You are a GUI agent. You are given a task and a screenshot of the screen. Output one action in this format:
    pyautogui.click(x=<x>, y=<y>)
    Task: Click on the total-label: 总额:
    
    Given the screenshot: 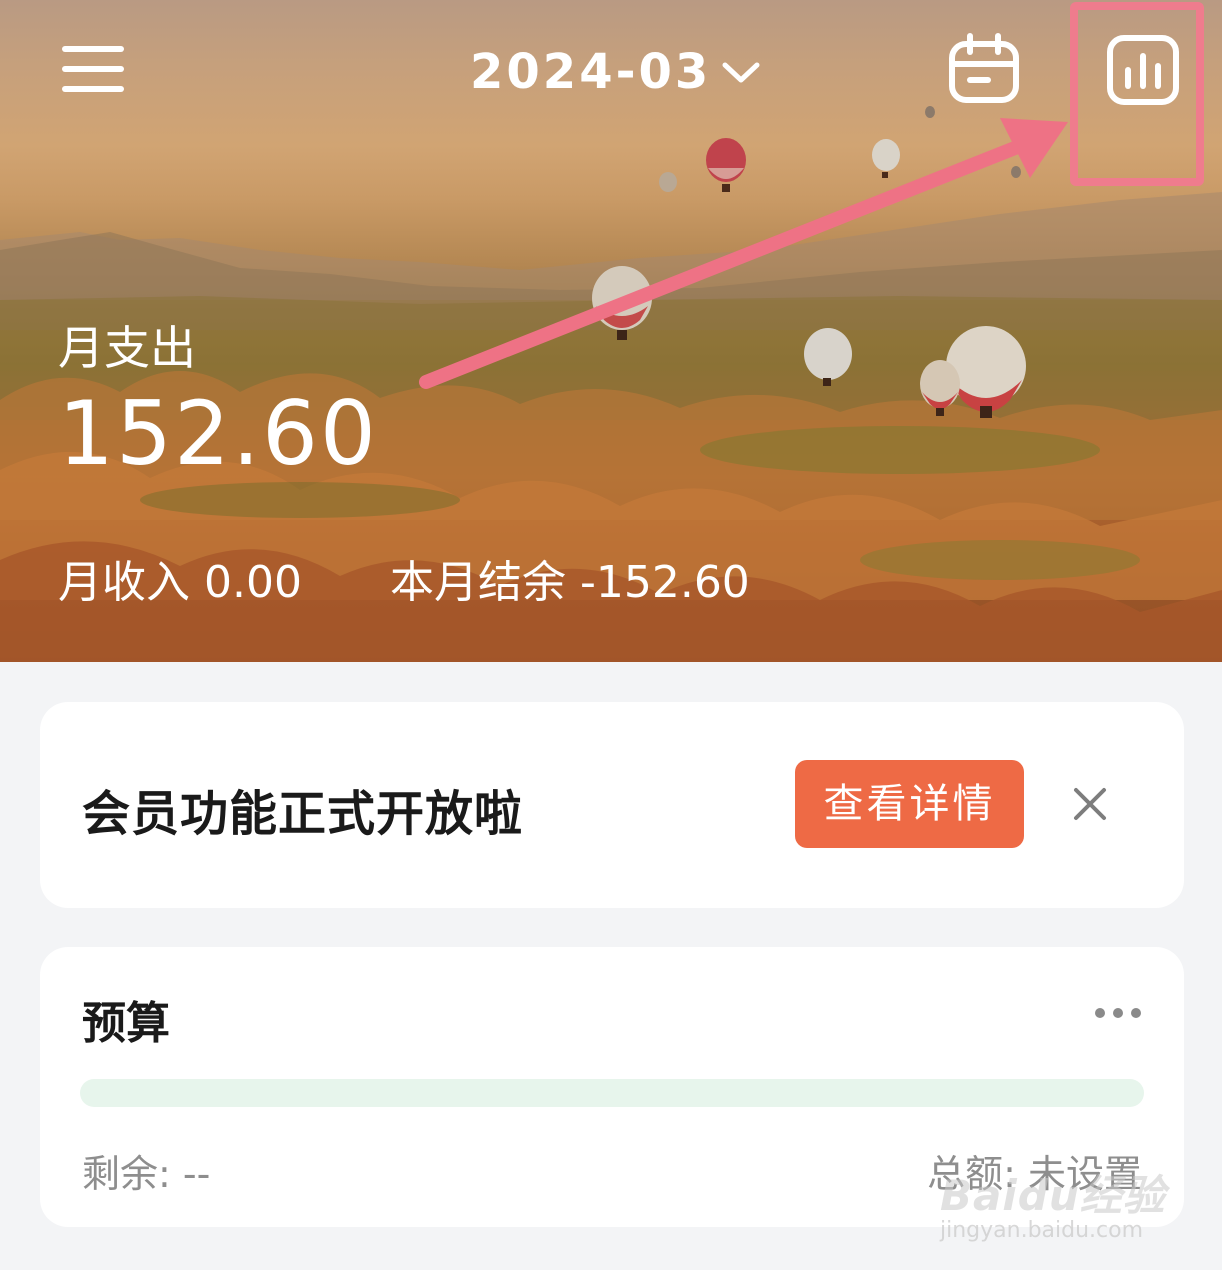 What is the action you would take?
    pyautogui.click(x=971, y=1174)
    